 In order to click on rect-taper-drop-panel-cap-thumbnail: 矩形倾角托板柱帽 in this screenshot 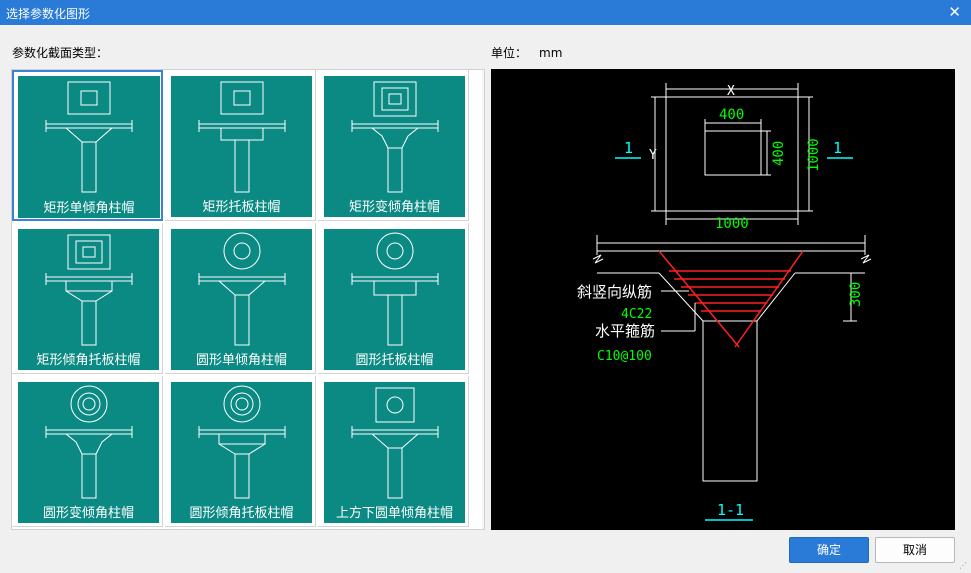, I will do `click(88, 299)`.